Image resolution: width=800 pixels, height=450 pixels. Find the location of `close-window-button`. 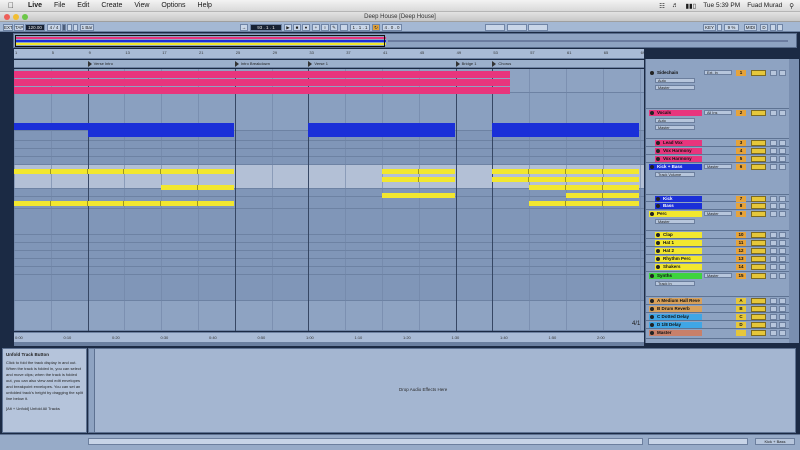

close-window-button is located at coordinates (7, 17).